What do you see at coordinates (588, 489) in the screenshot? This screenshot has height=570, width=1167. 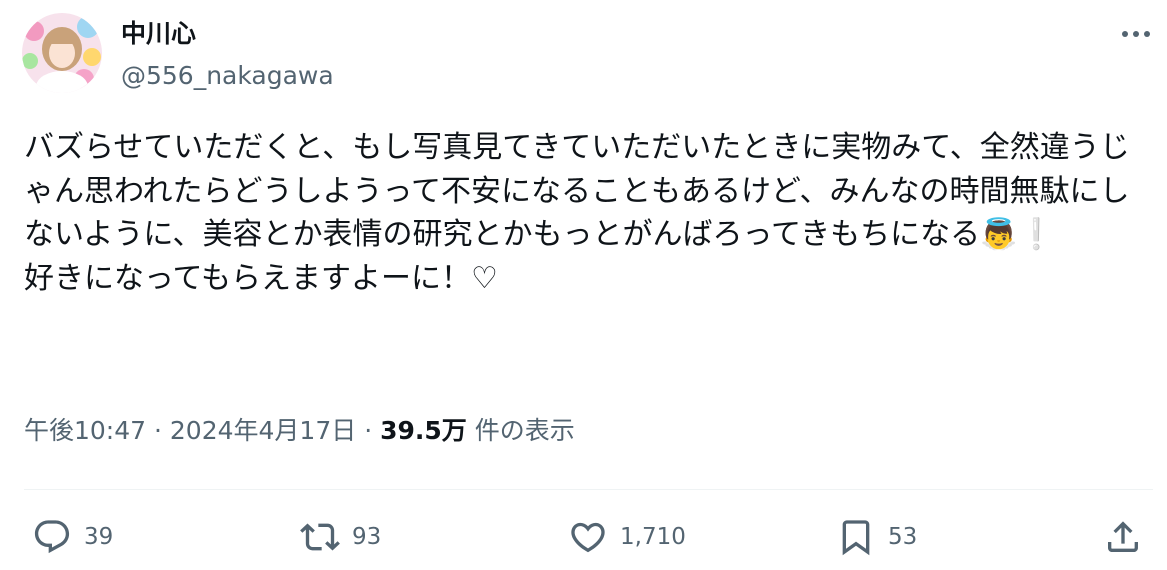 I see `divider` at bounding box center [588, 489].